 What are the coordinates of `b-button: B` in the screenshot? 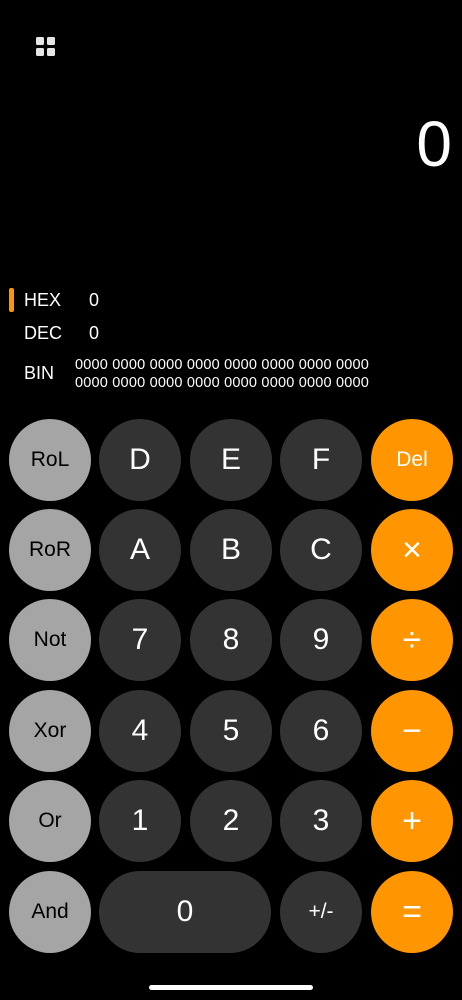 It's located at (231, 550).